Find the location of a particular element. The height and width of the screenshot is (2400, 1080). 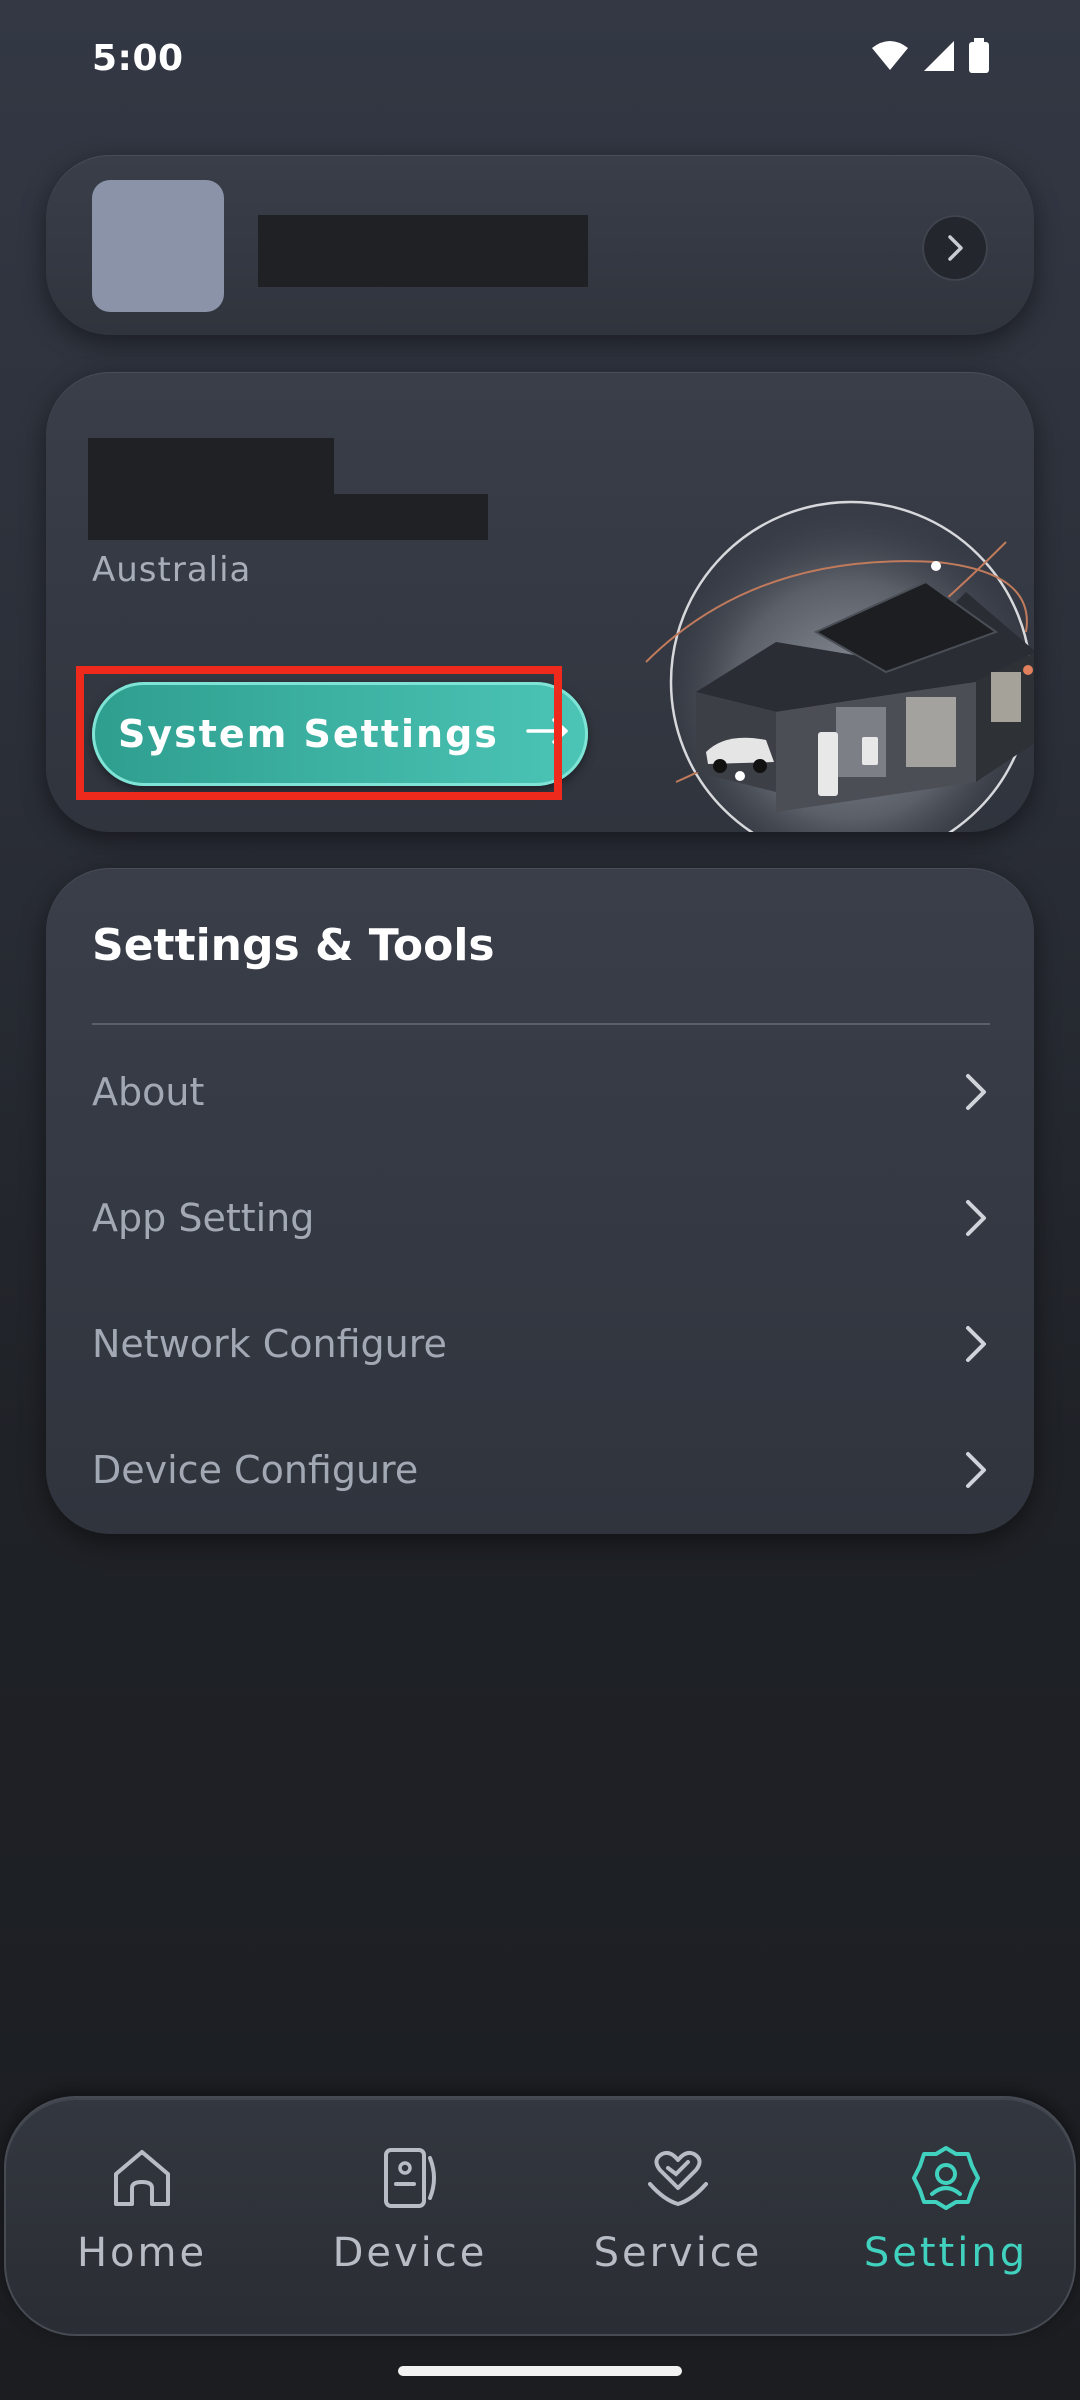

nav-item-service: Service is located at coordinates (678, 2219).